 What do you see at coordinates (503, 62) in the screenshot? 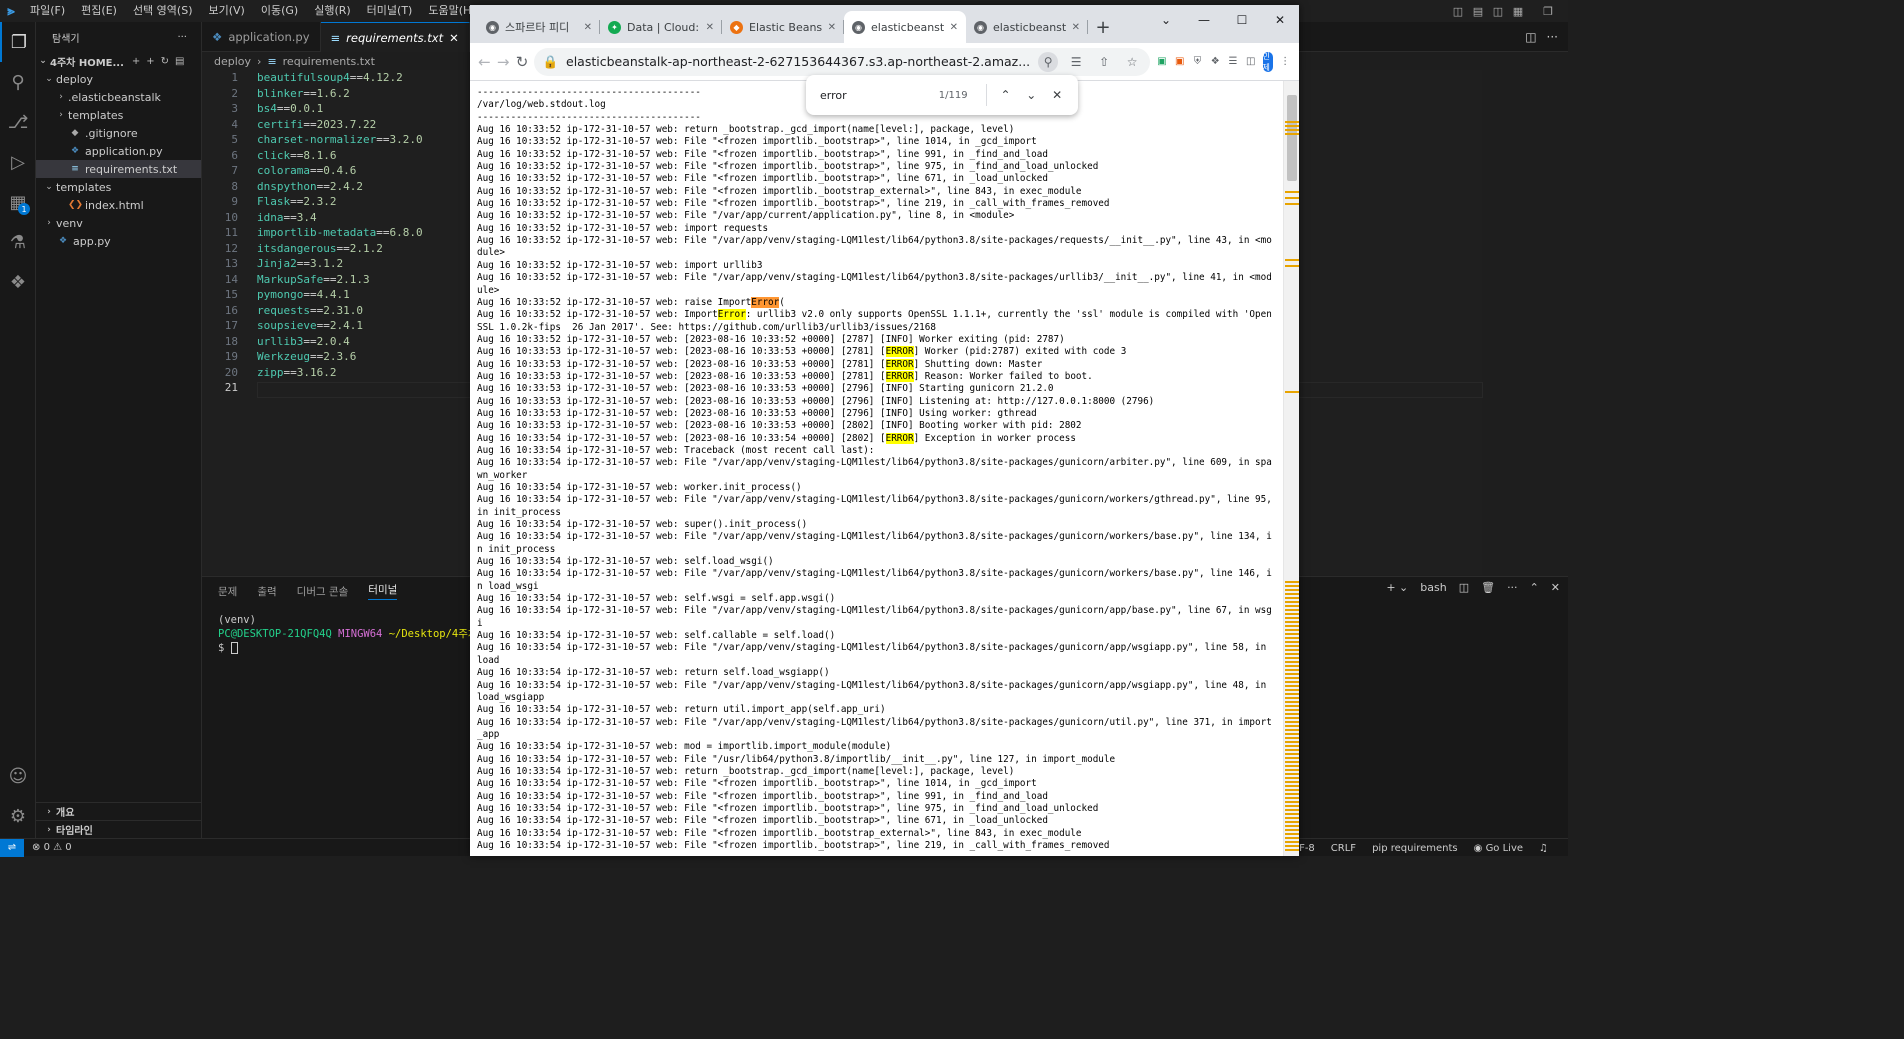
I see `forward-arrow-icon: →` at bounding box center [503, 62].